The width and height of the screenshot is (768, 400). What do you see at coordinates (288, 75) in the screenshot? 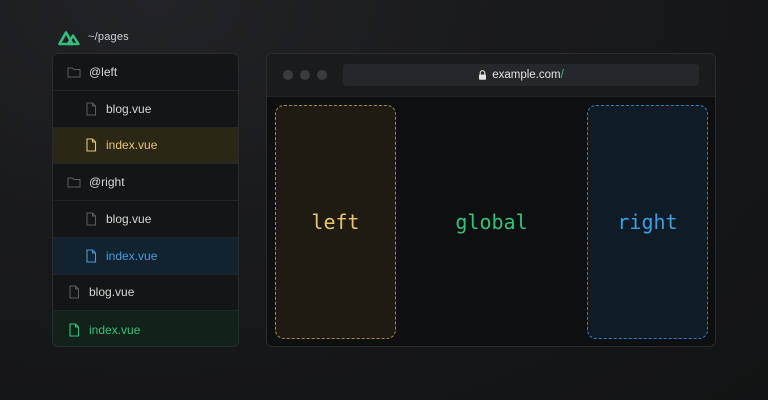
I see `window-close-dot` at bounding box center [288, 75].